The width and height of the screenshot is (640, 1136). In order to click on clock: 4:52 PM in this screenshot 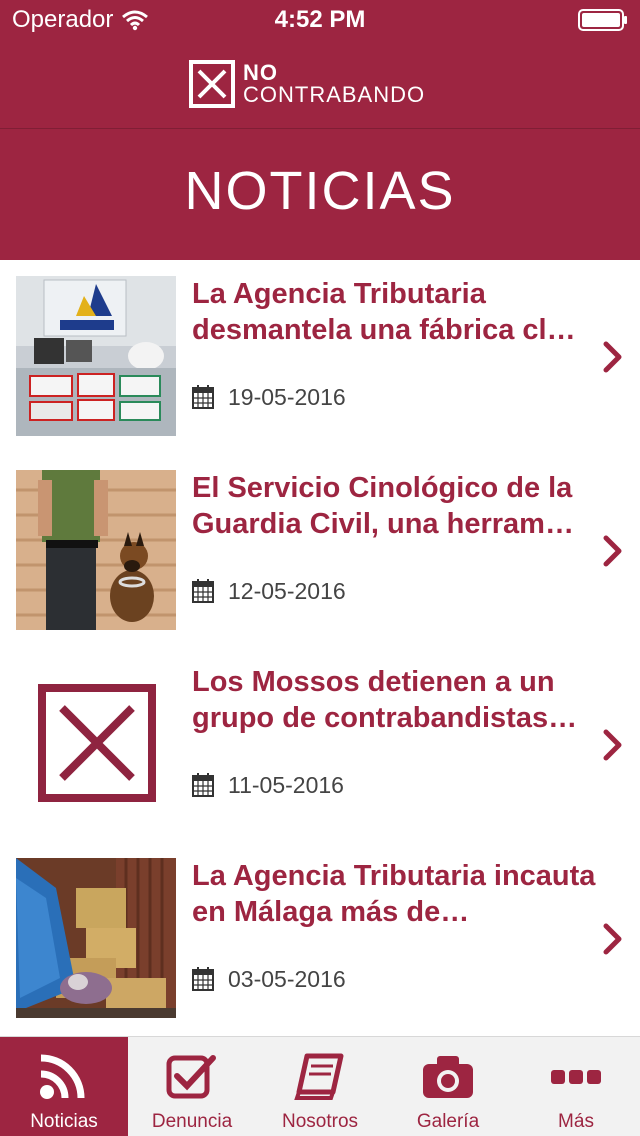, I will do `click(320, 19)`.